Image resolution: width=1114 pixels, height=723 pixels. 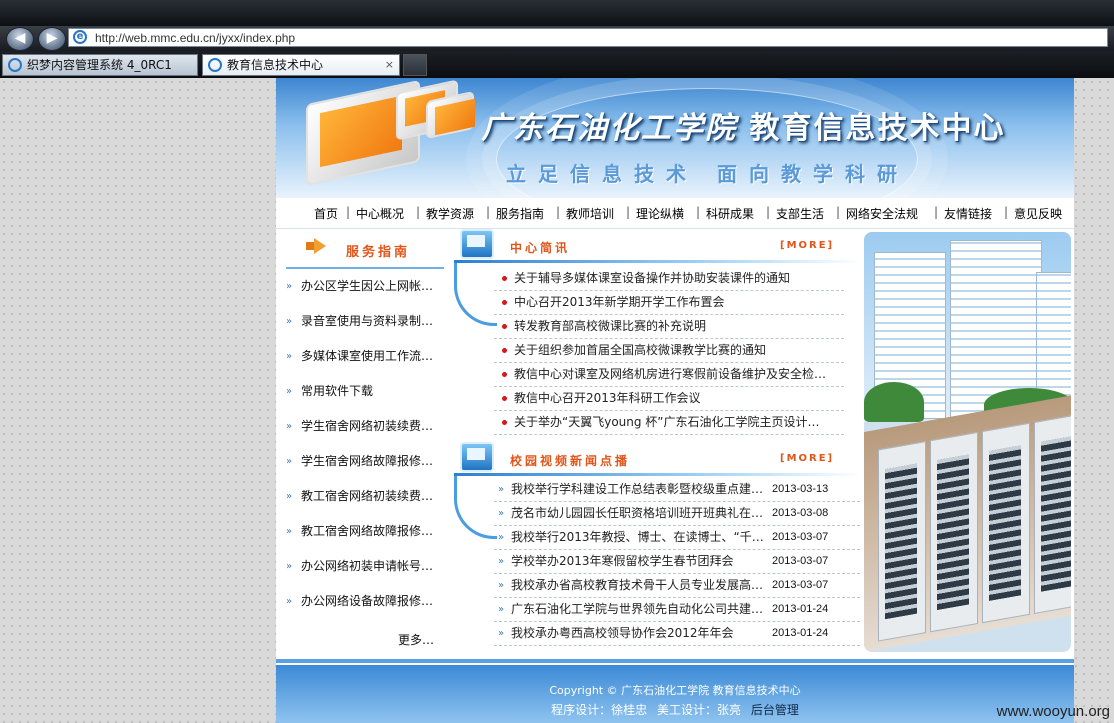 What do you see at coordinates (967, 442) in the screenshot?
I see `campus-photo` at bounding box center [967, 442].